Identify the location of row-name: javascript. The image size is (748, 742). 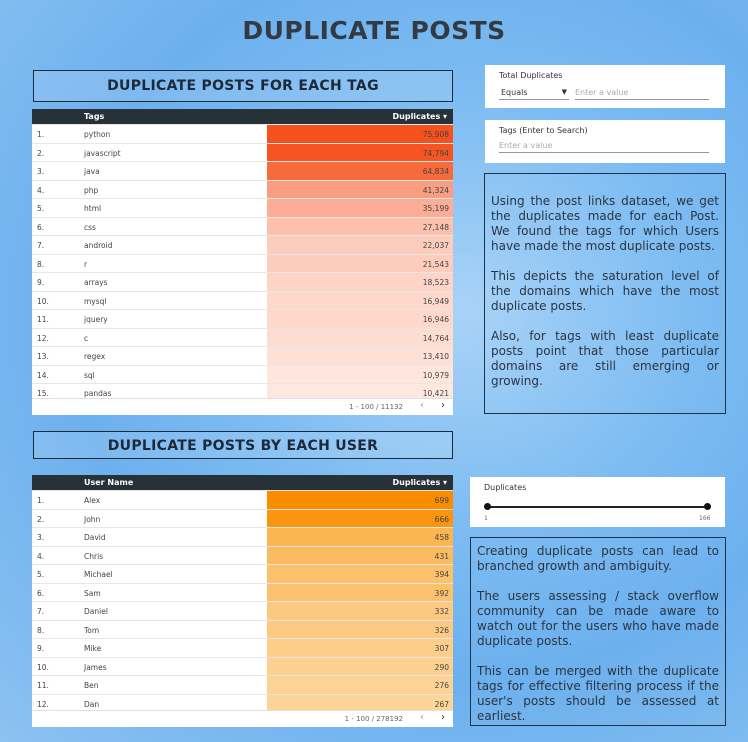
(102, 153).